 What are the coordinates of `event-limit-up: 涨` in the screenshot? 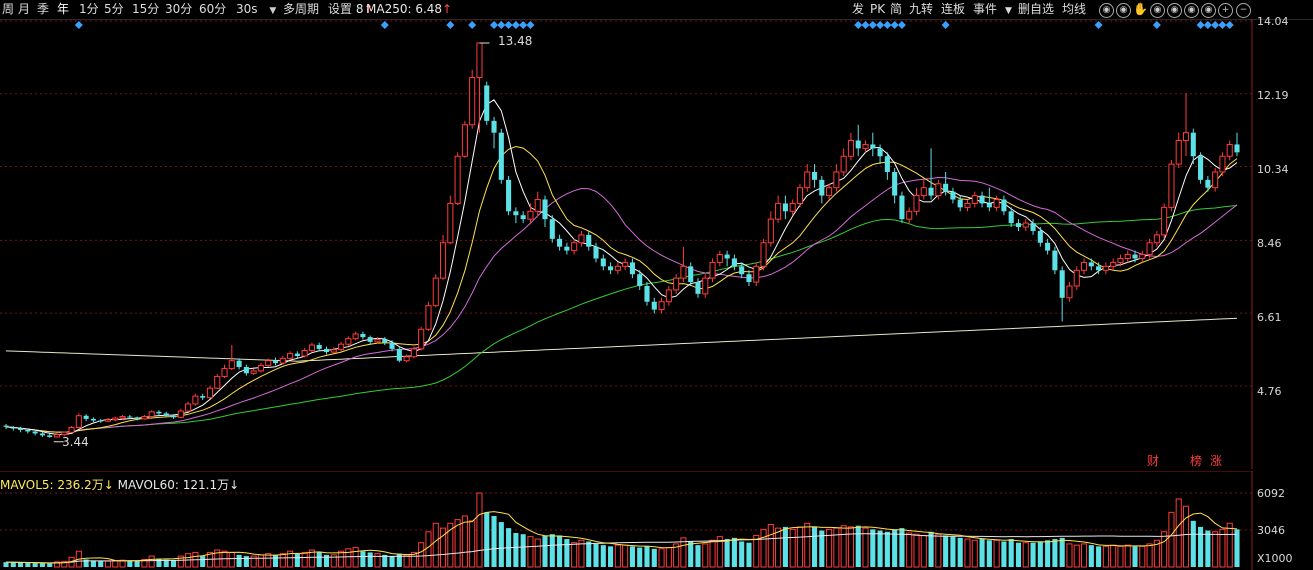 It's located at (1216, 460).